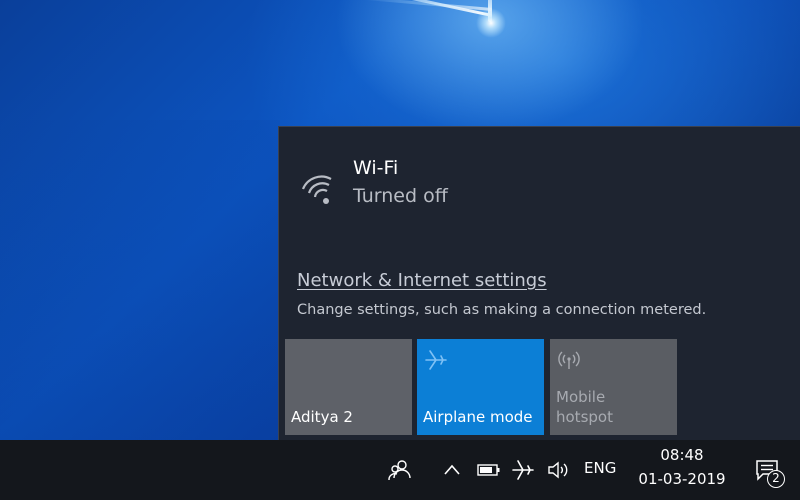 This screenshot has height=500, width=800. I want to click on action-center-button, so click(768, 470).